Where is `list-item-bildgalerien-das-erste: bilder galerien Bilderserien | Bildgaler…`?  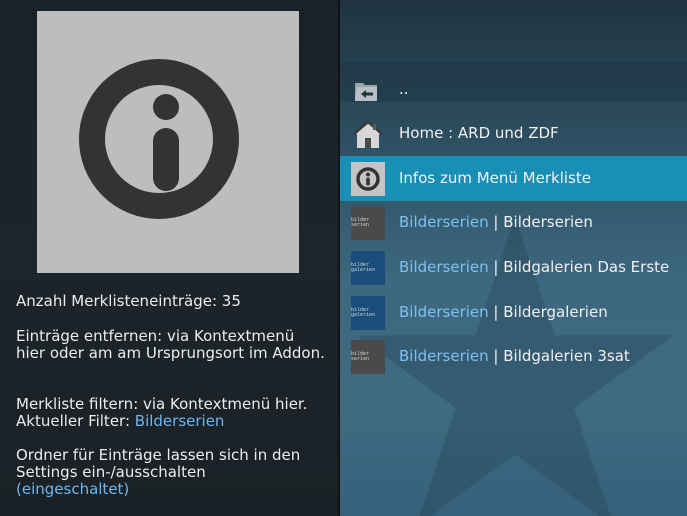 list-item-bildgalerien-das-erste: bilder galerien Bilderserien | Bildgaler… is located at coordinates (513, 267).